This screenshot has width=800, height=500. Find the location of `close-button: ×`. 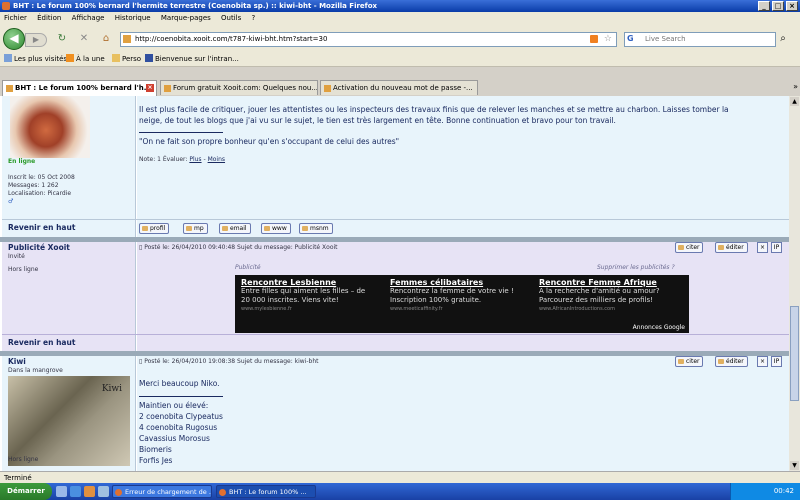

close-button: × is located at coordinates (792, 6).